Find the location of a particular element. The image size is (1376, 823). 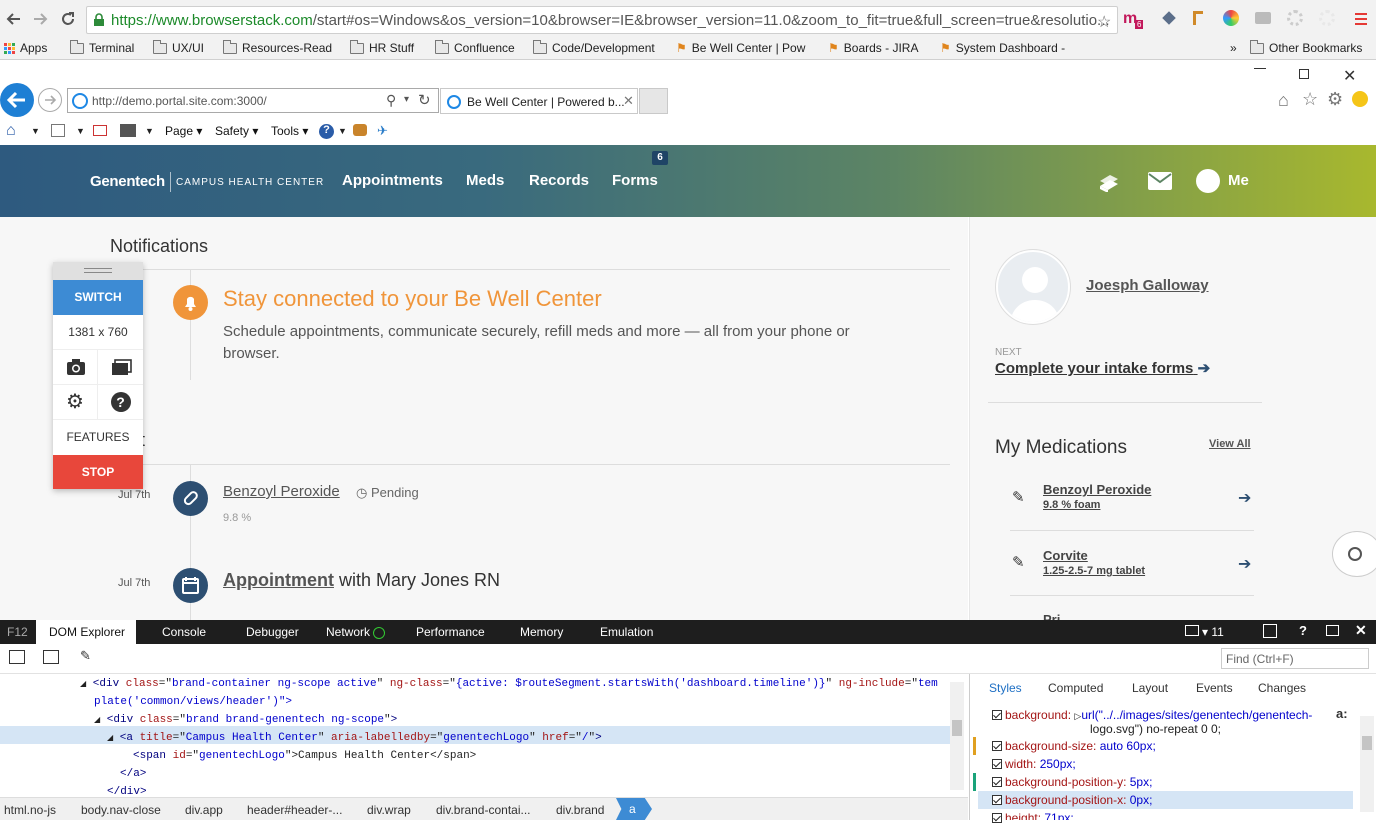

crumb-current: a is located at coordinates (634, 809).